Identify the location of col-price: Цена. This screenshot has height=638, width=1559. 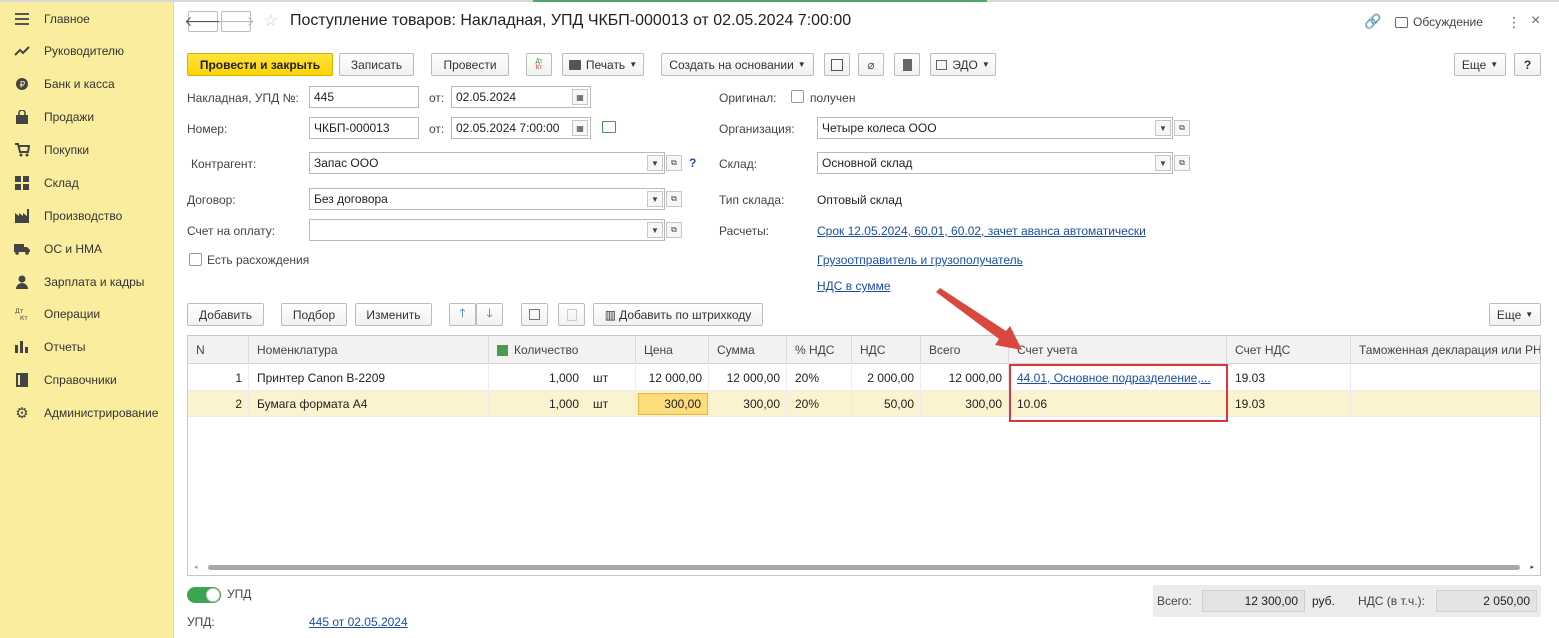
(672, 350).